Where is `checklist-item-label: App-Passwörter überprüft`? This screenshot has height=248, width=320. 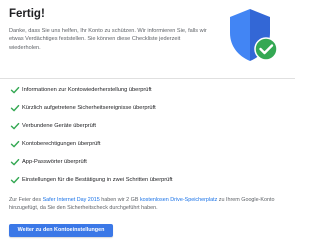
checklist-item-label: App-Passwörter überprüft is located at coordinates (54, 162).